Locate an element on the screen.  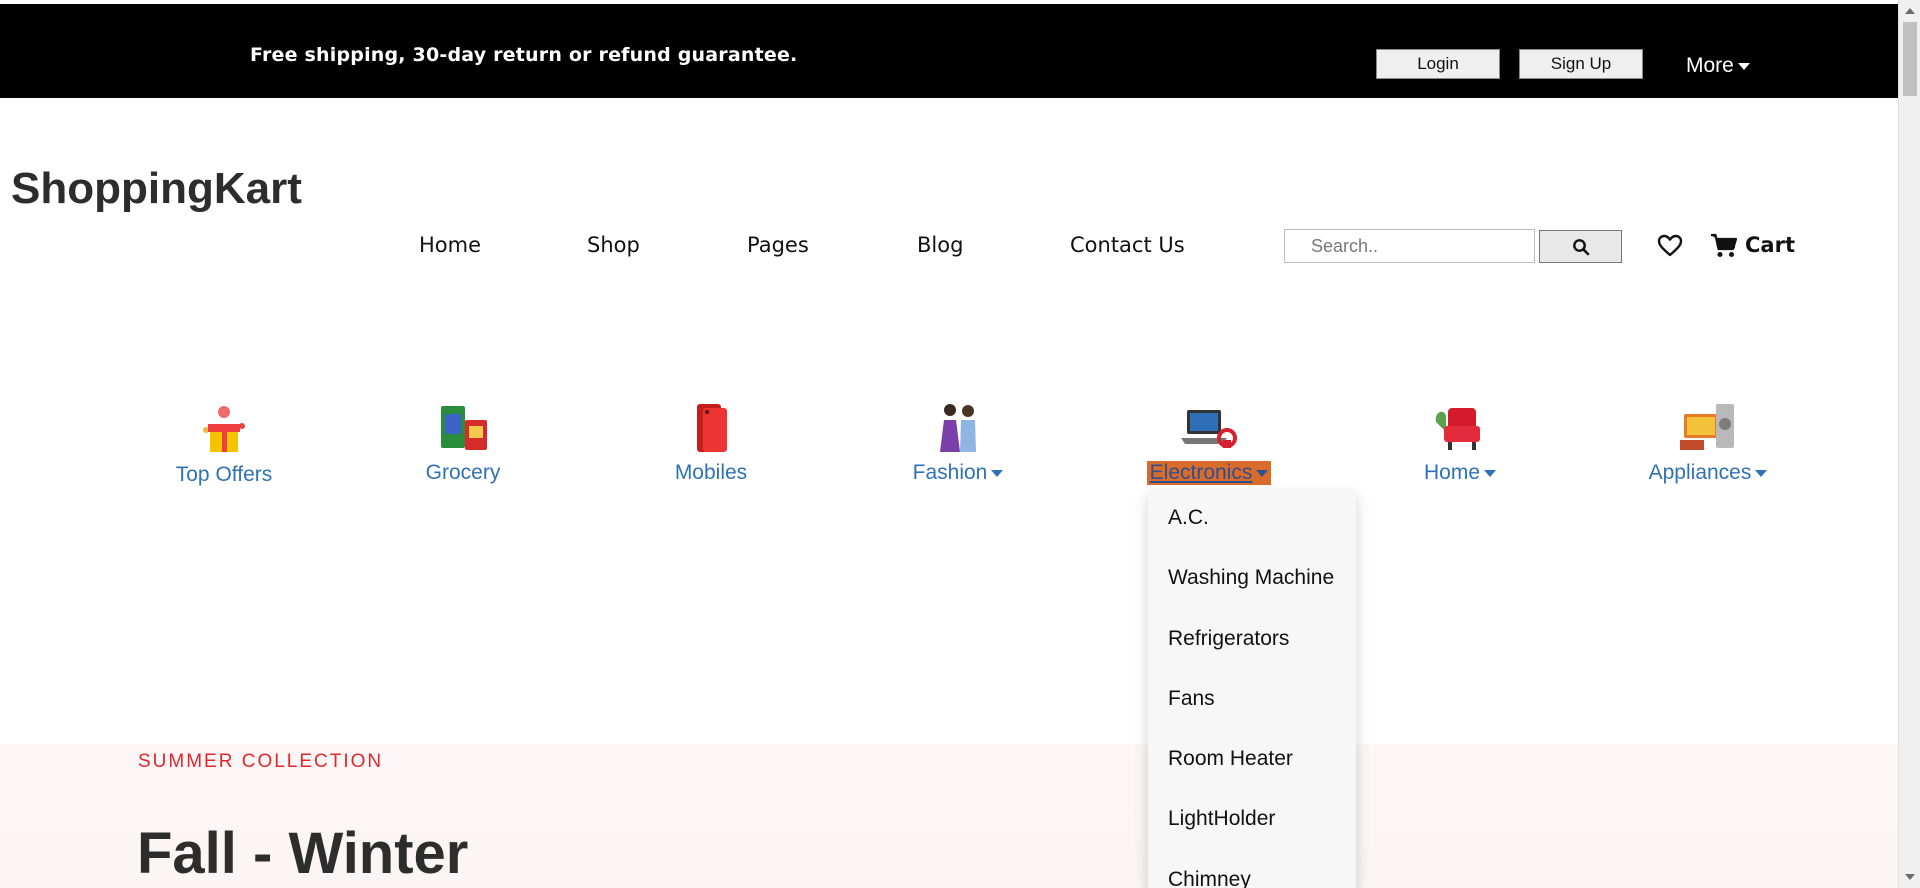
hero-eyebrow: SUMMER COLLECTION is located at coordinates (261, 761).